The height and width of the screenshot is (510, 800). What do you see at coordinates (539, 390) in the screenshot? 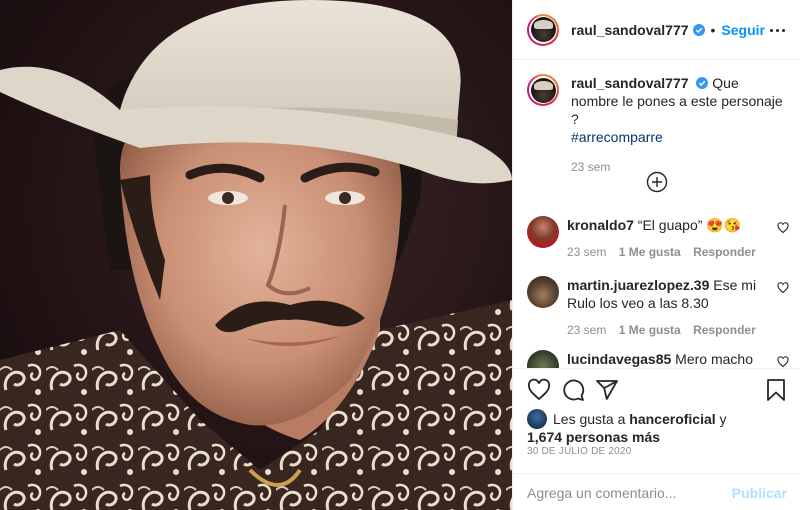
I see `heart-icon` at bounding box center [539, 390].